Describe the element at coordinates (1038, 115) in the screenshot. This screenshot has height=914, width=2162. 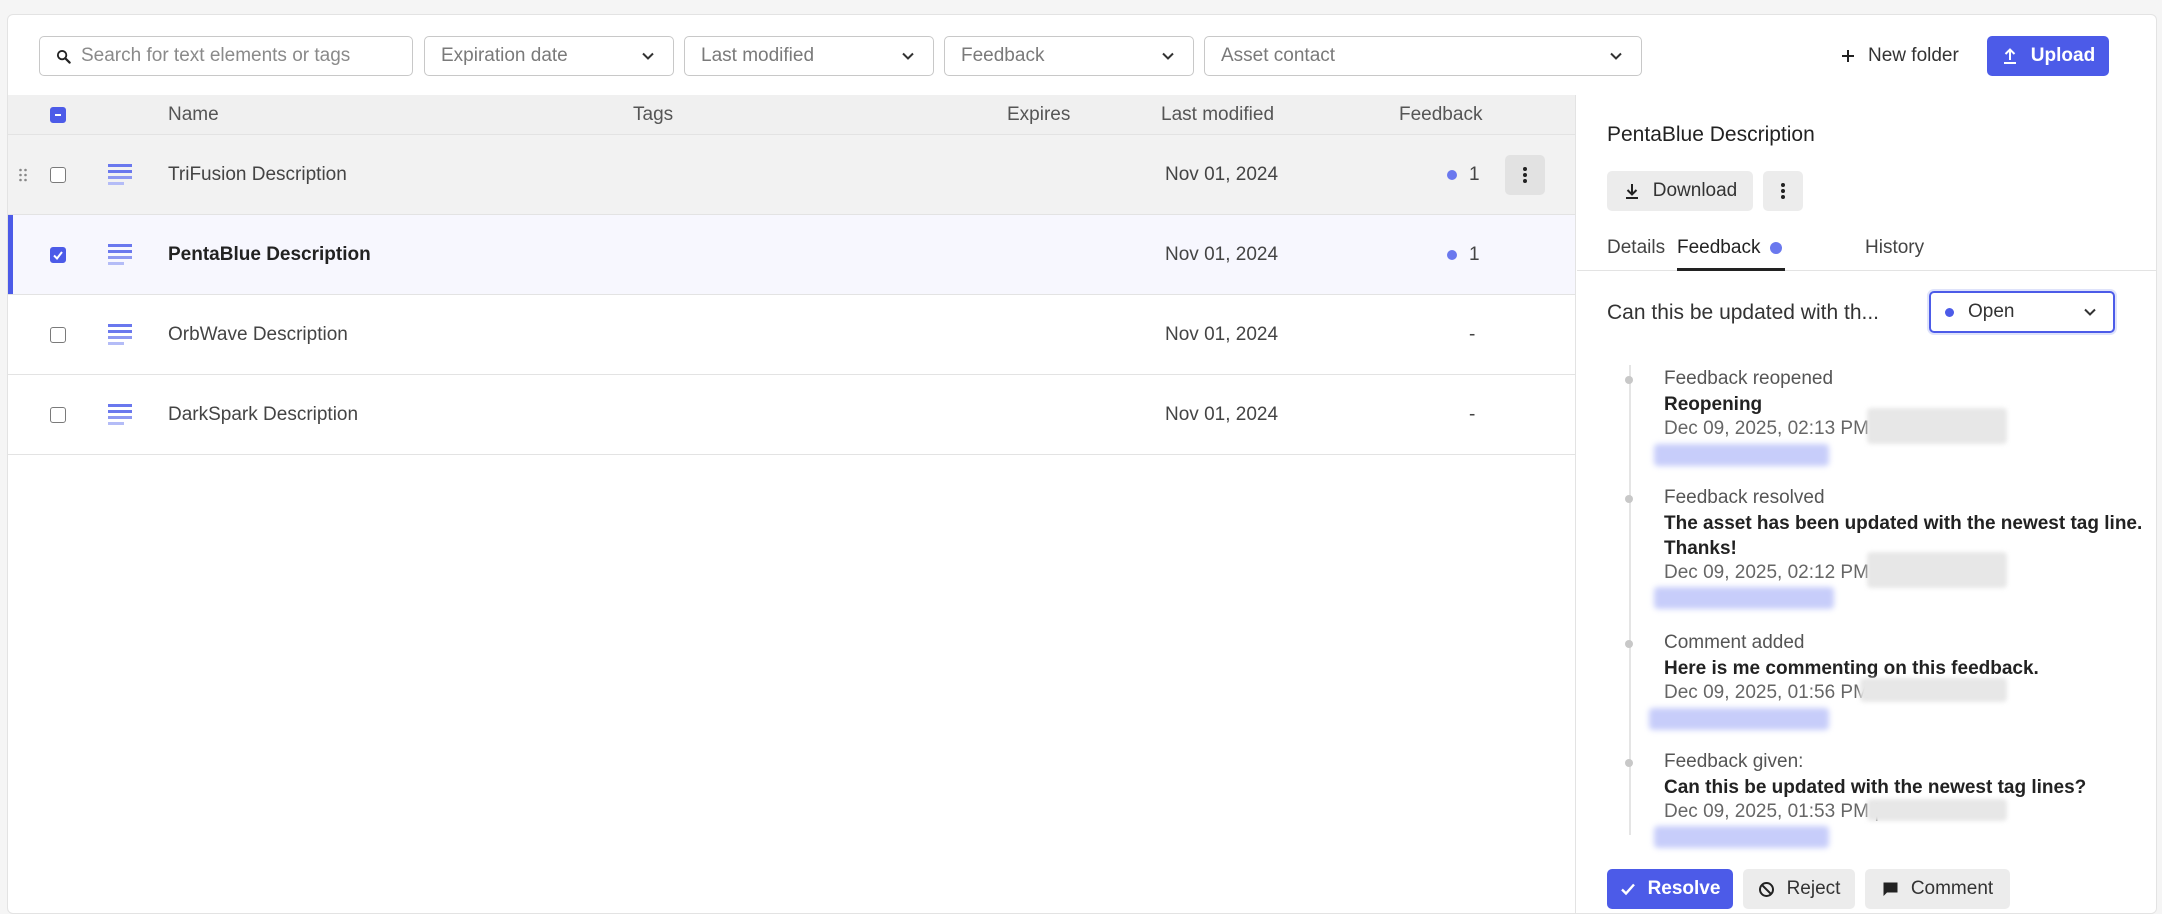
I see `column-expires: Expires` at that location.